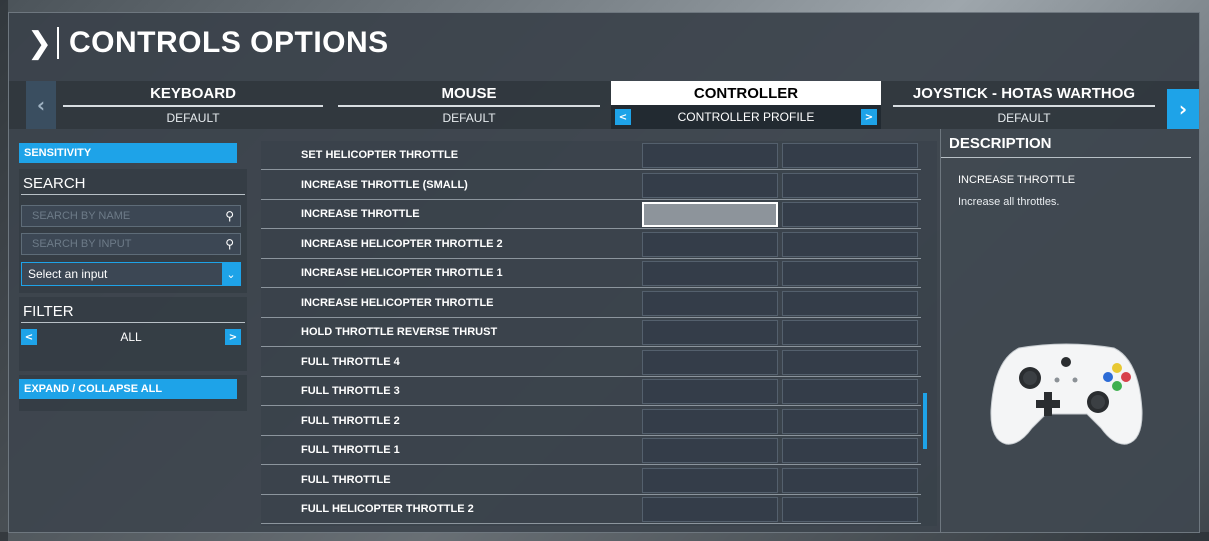 The image size is (1209, 541). What do you see at coordinates (591, 450) in the screenshot?
I see `control-row: FULL THROTTLE 1` at bounding box center [591, 450].